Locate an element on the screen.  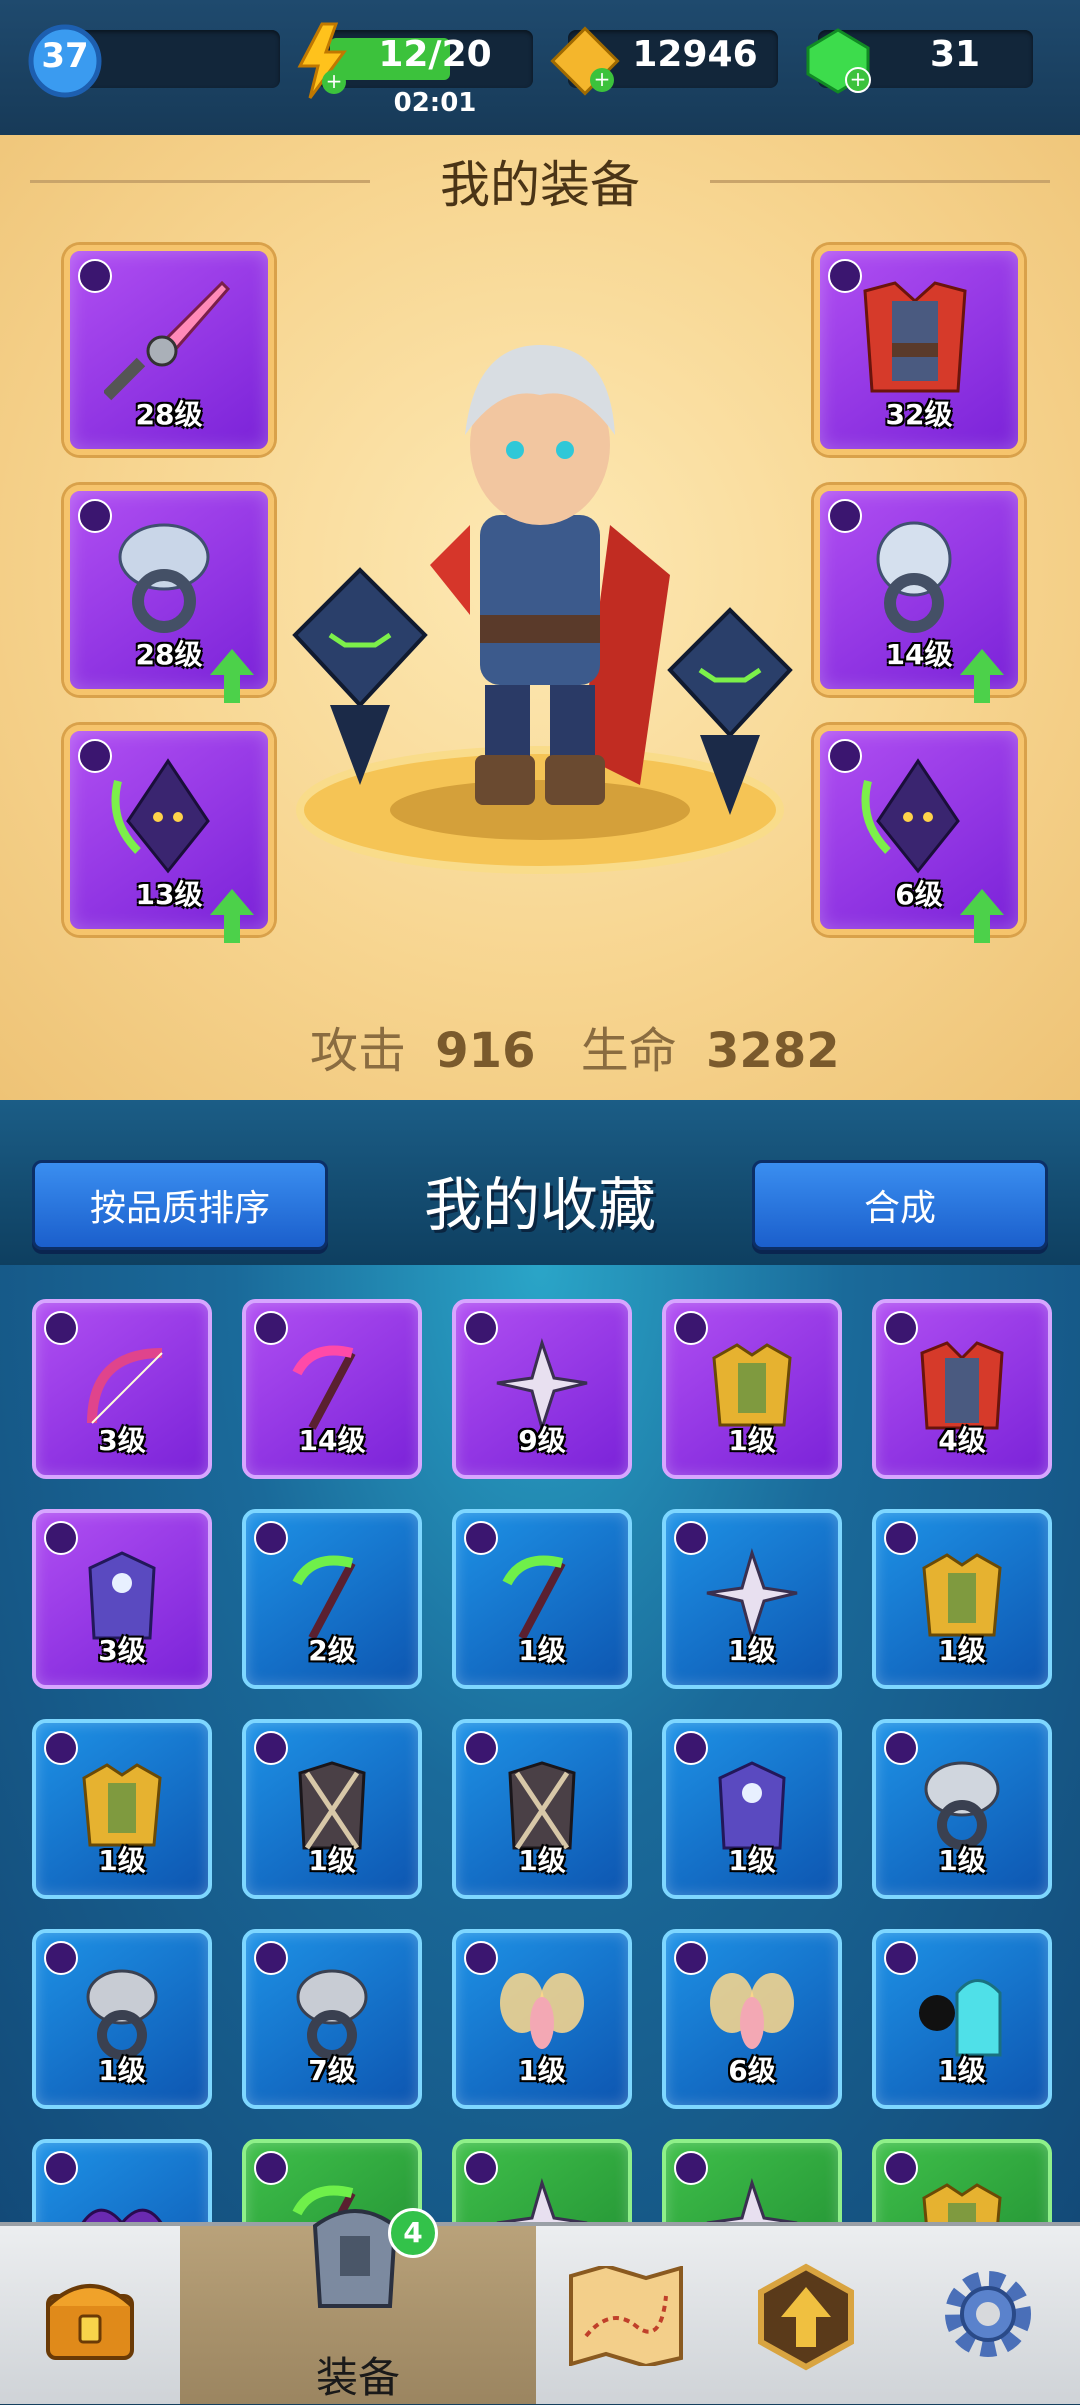
sword-icon is located at coordinates (167, 340).